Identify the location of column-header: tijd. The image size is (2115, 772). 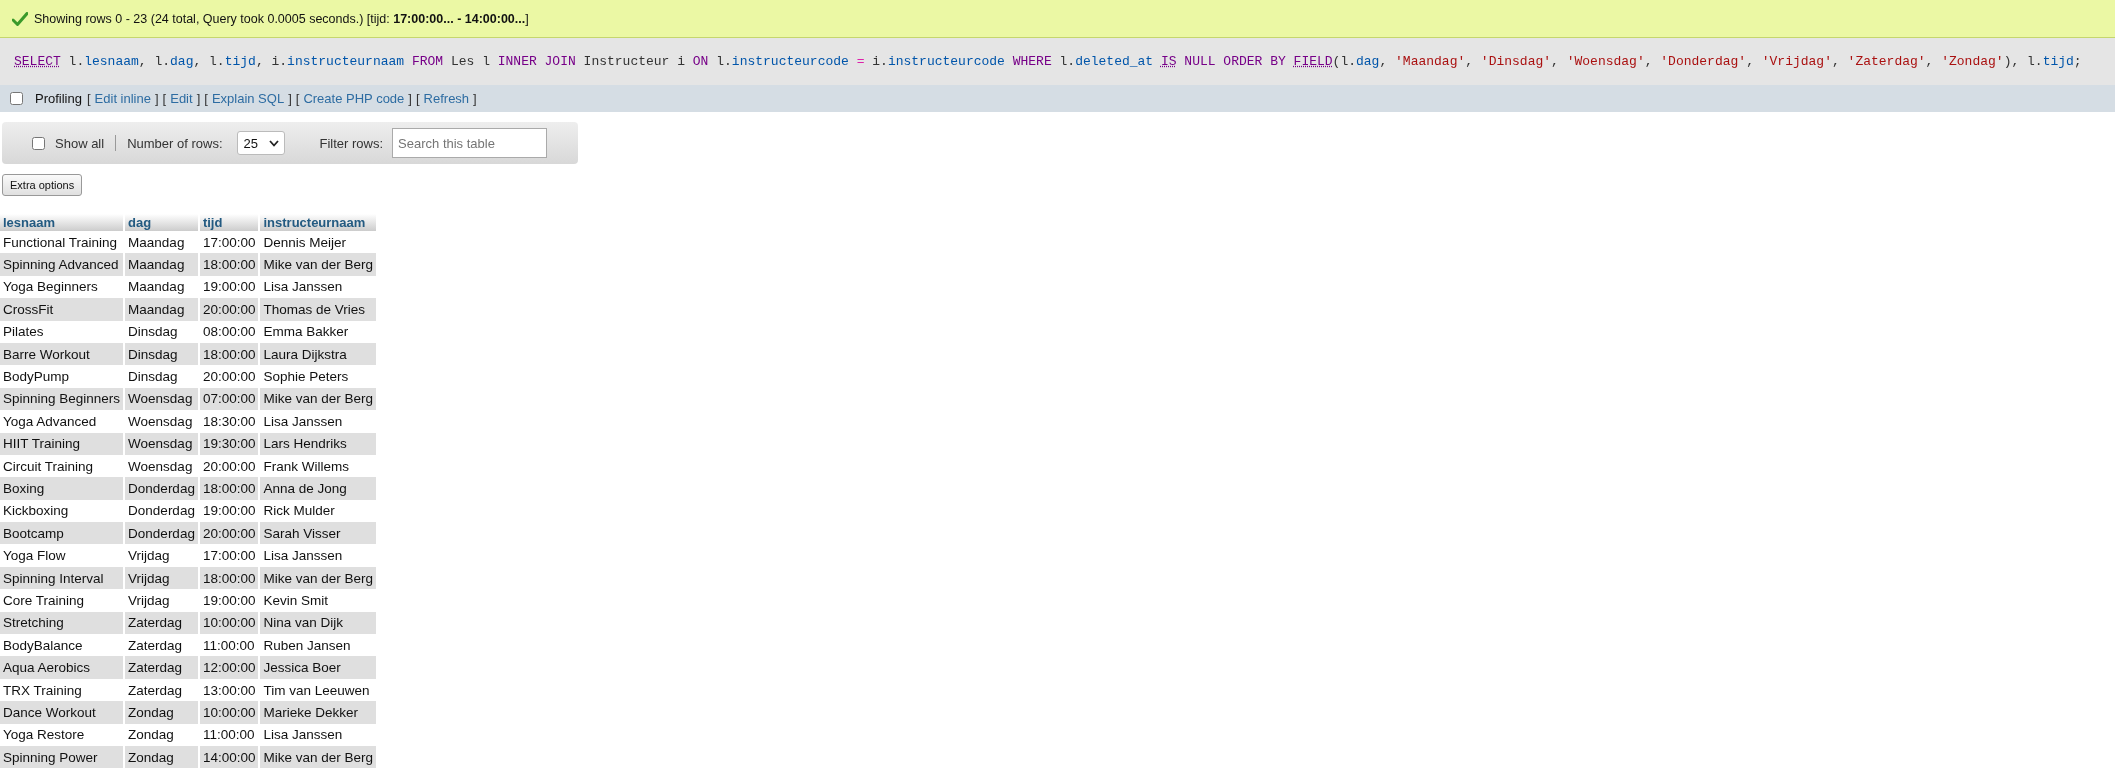
(229, 222).